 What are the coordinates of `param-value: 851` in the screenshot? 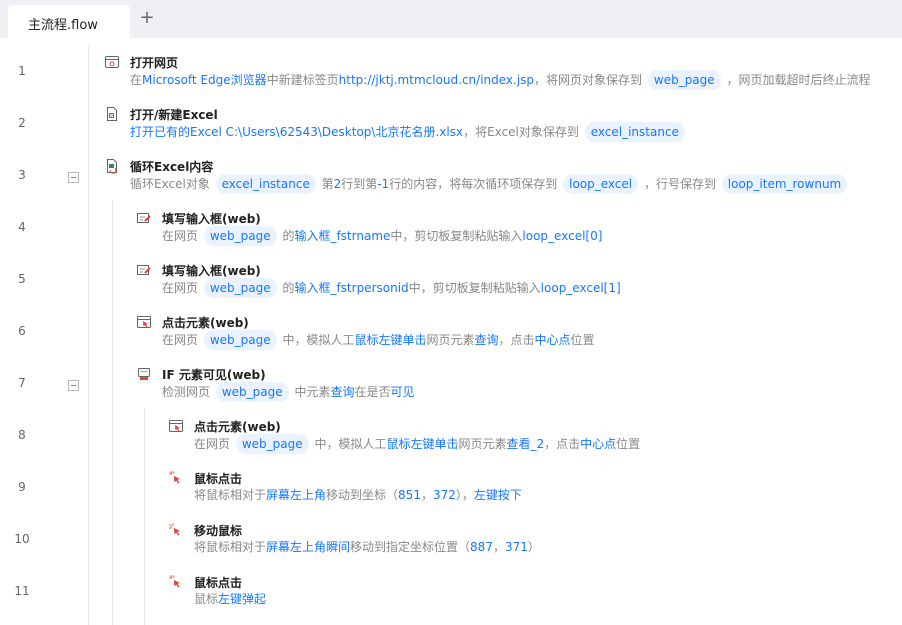 It's located at (409, 495).